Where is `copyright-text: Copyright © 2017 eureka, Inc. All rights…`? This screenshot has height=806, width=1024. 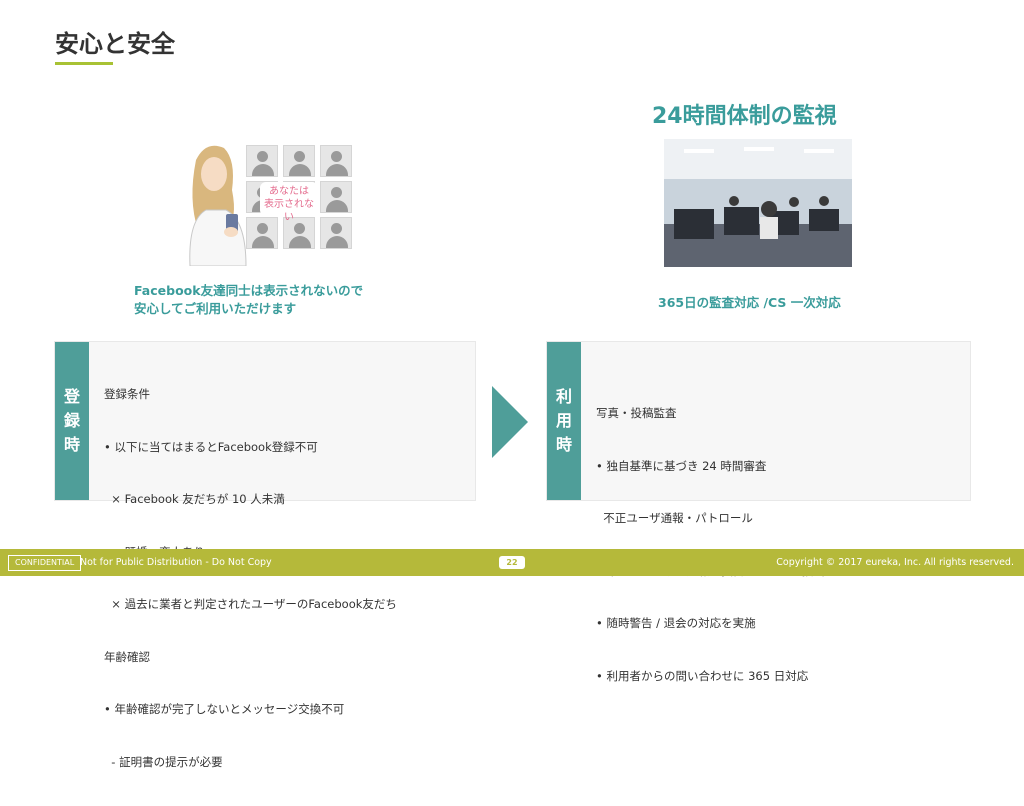
copyright-text: Copyright © 2017 eureka, Inc. All rights… is located at coordinates (895, 562).